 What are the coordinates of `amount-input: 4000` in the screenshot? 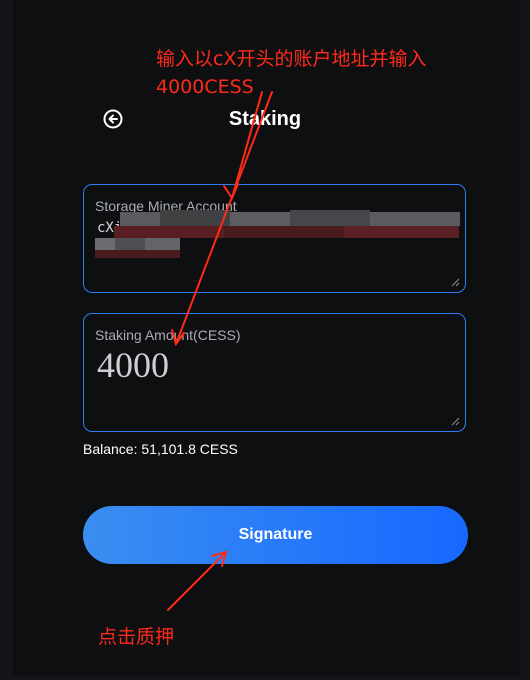 It's located at (277, 379).